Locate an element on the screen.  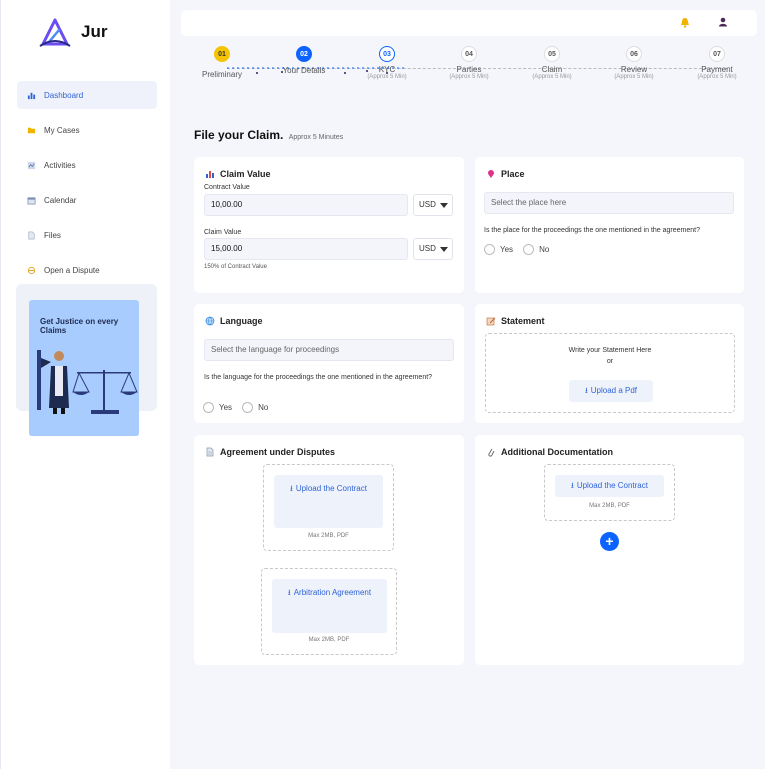
claim-value-label: Claim Value is located at coordinates (223, 232).